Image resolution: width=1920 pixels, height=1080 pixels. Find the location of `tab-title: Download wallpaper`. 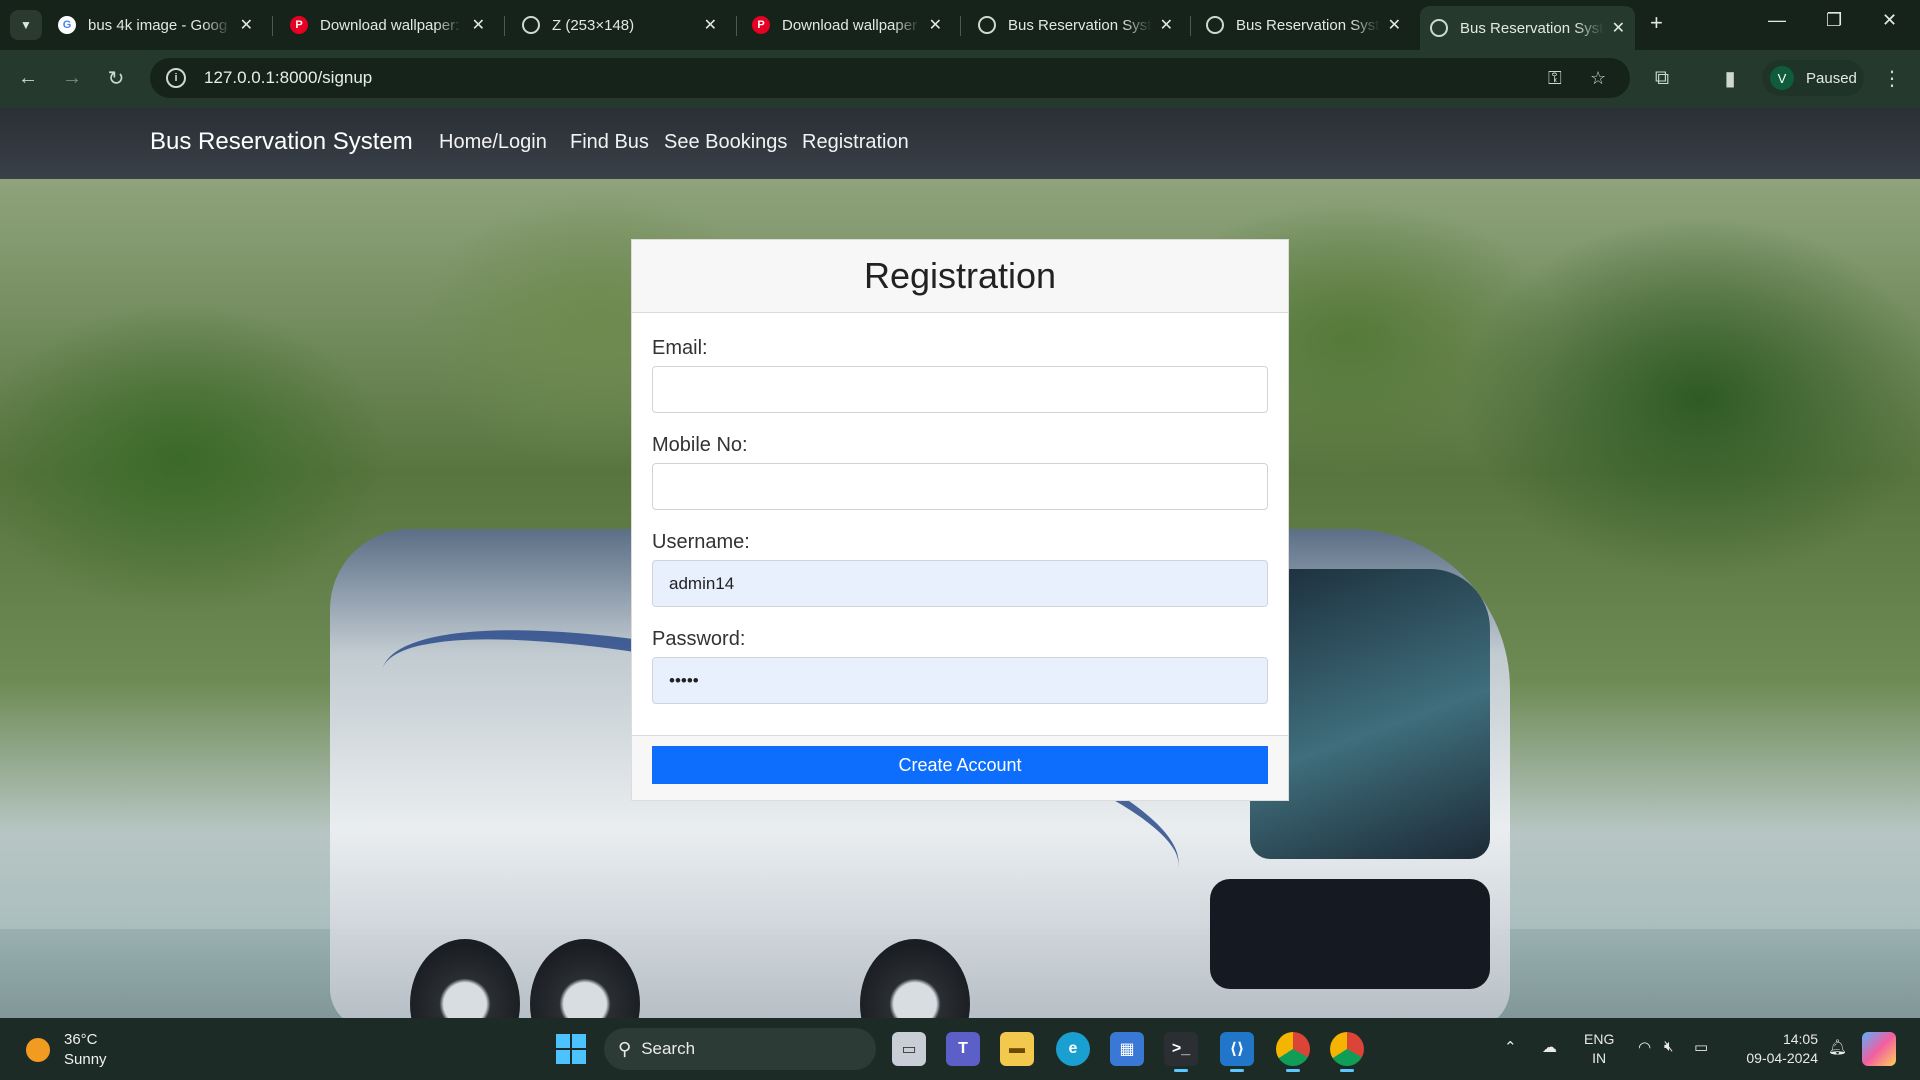

tab-title: Download wallpaper is located at coordinates (850, 25).